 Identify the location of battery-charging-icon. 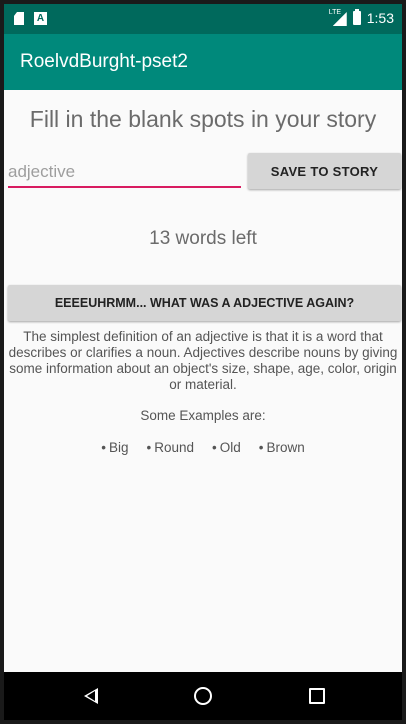
(356, 17).